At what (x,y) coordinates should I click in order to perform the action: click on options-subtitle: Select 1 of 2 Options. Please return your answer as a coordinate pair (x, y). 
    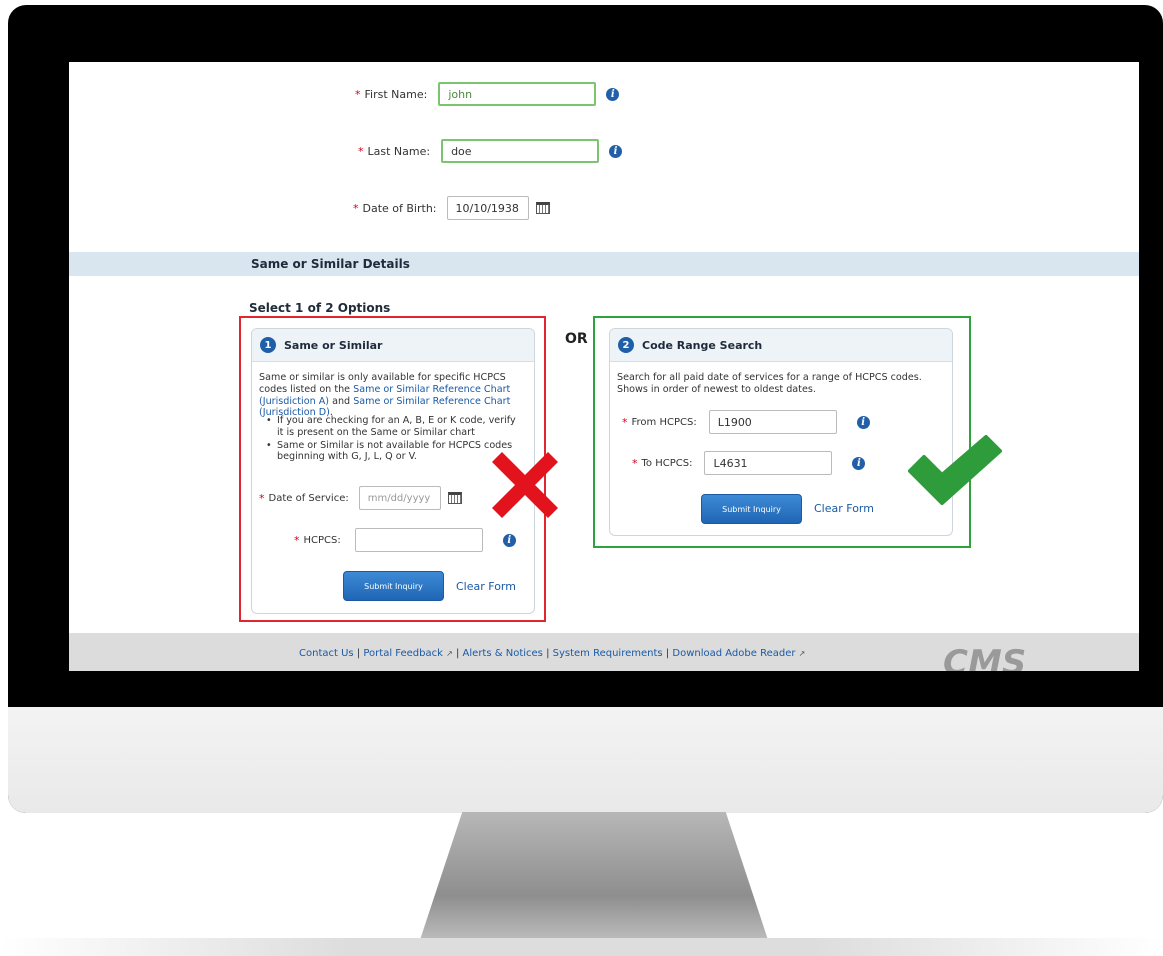
    Looking at the image, I should click on (320, 308).